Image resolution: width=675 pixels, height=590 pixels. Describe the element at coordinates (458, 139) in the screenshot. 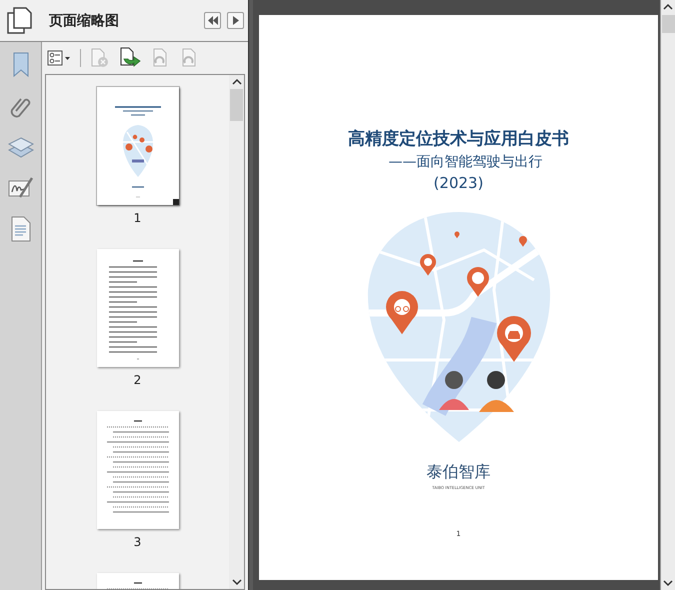

I see `document-title: 高精度定位技术与应用白皮书` at that location.